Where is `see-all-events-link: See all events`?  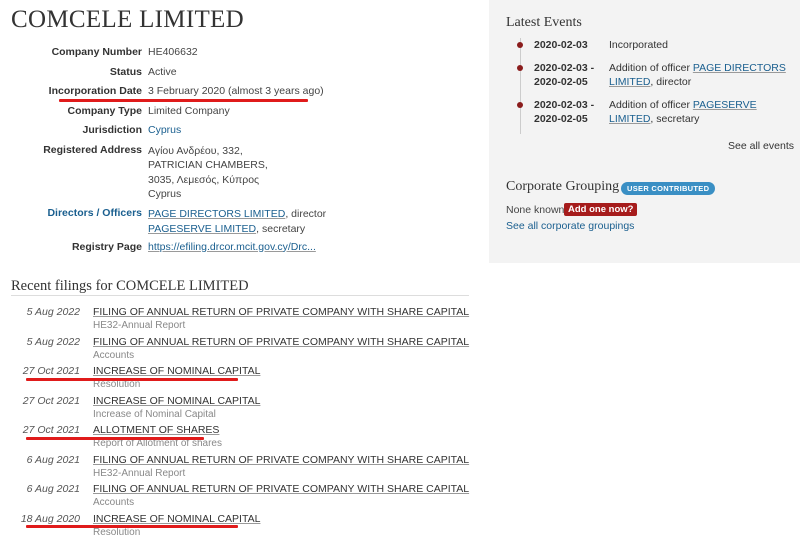
see-all-events-link: See all events is located at coordinates (761, 146).